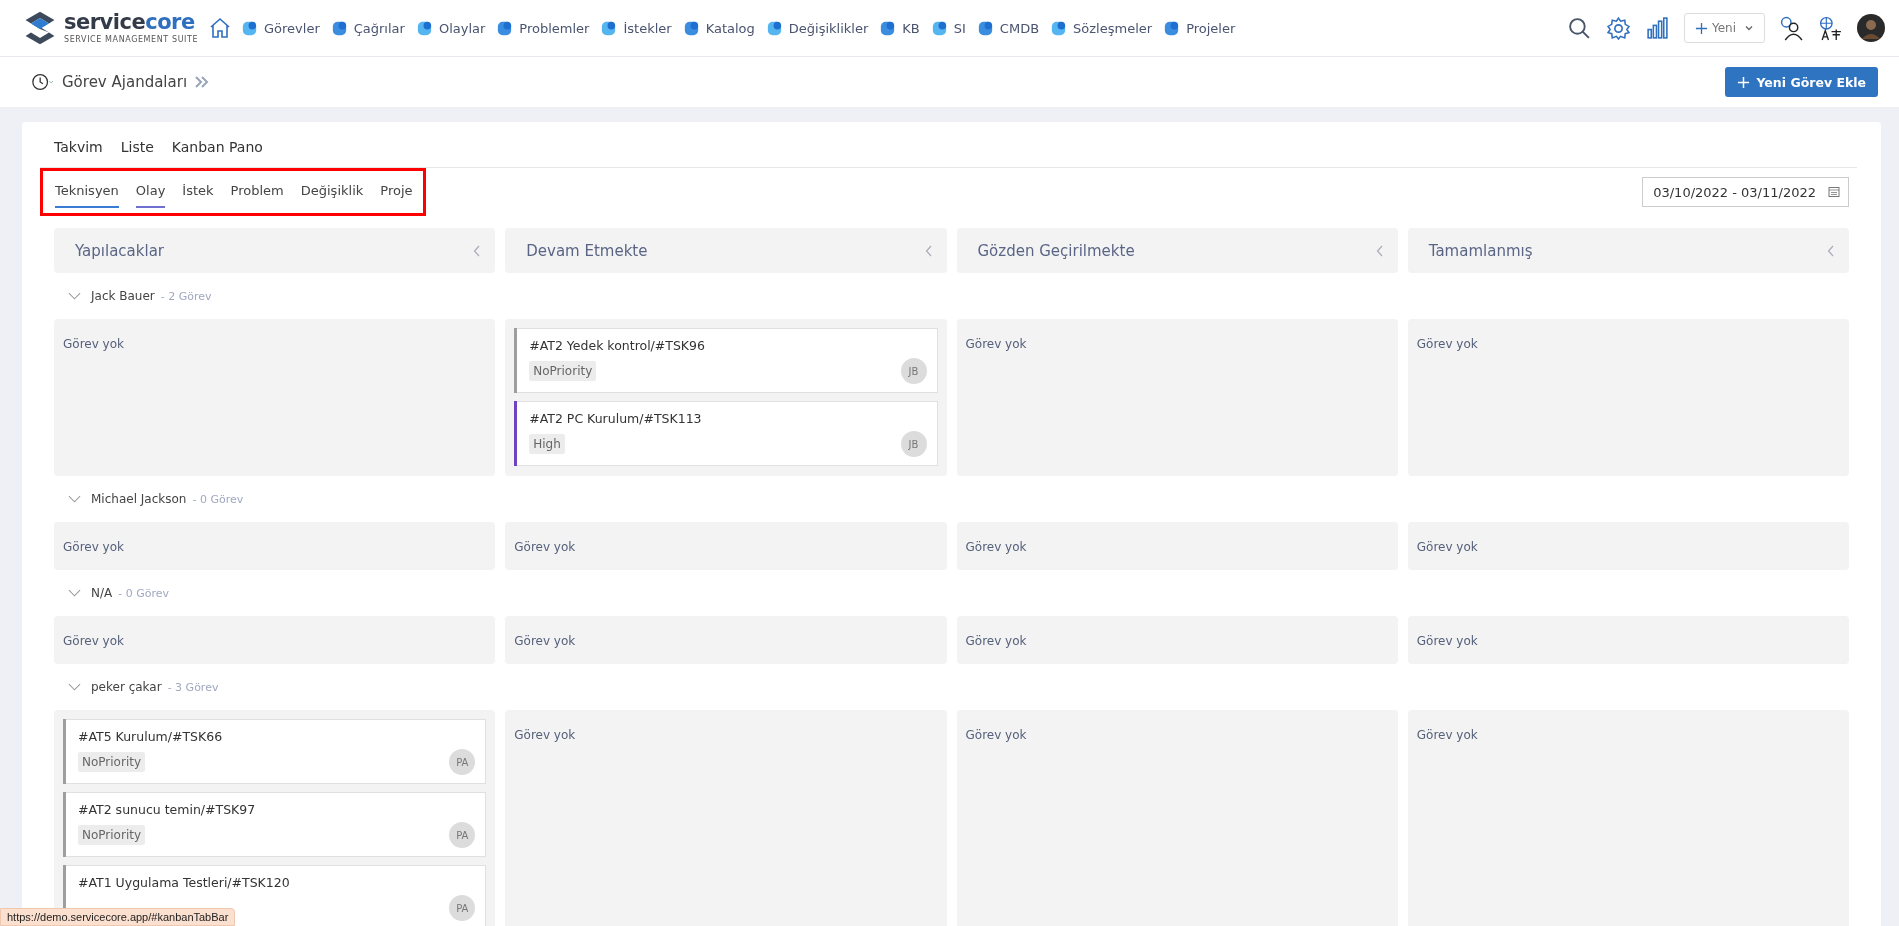  Describe the element at coordinates (1480, 250) in the screenshot. I see `column-title: Tamamlanmış` at that location.